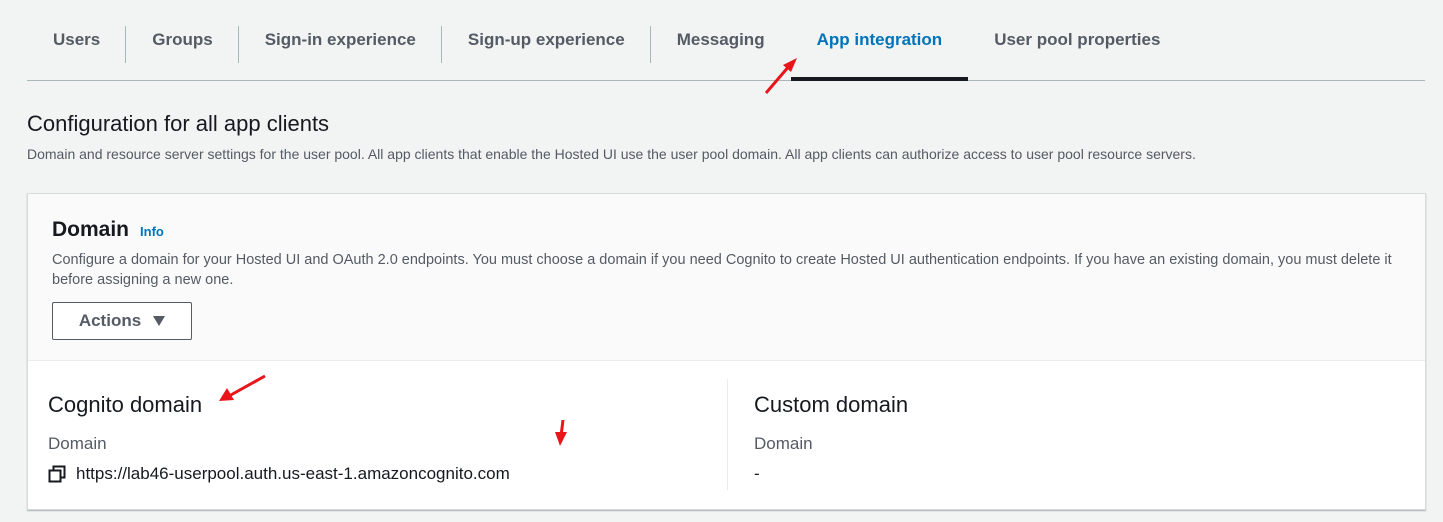 Image resolution: width=1443 pixels, height=522 pixels. What do you see at coordinates (125, 404) in the screenshot?
I see `cognito-domain-title: Cognito domain` at bounding box center [125, 404].